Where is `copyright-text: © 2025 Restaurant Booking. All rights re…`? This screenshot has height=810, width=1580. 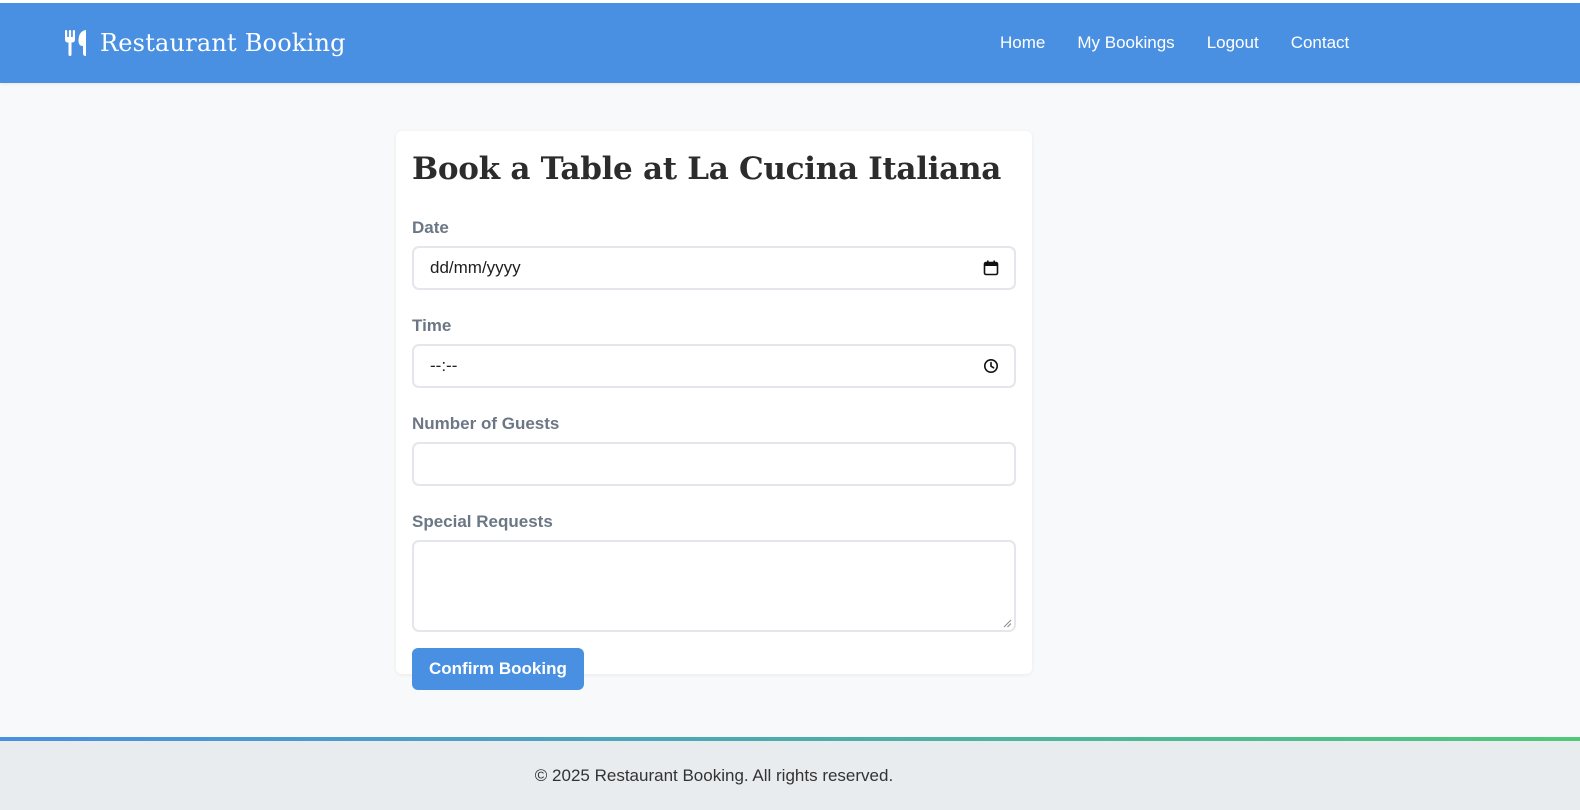 copyright-text: © 2025 Restaurant Booking. All rights re… is located at coordinates (714, 775).